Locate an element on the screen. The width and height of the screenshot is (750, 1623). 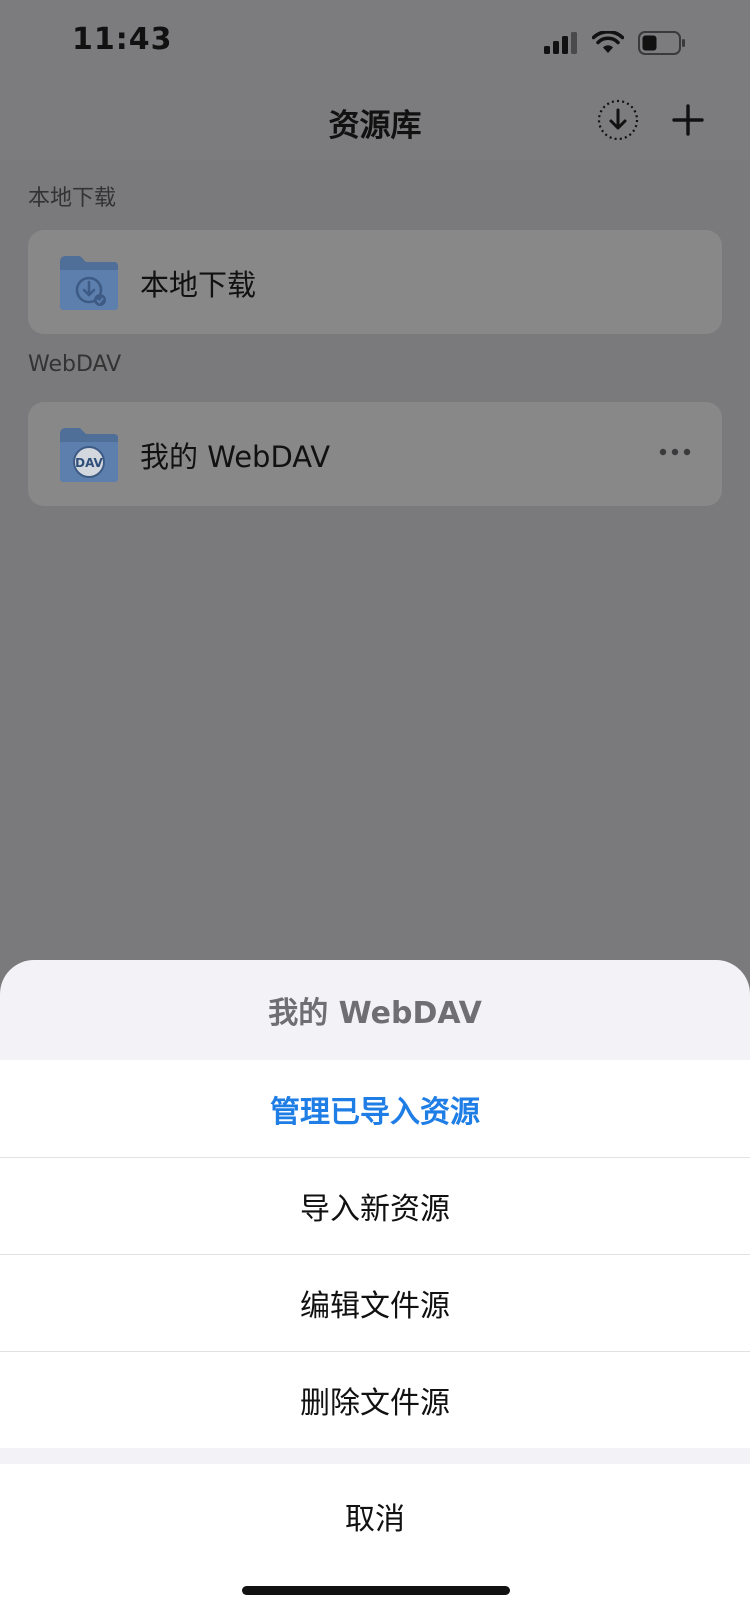
delete-source-button: 删除文件源 is located at coordinates (375, 1399).